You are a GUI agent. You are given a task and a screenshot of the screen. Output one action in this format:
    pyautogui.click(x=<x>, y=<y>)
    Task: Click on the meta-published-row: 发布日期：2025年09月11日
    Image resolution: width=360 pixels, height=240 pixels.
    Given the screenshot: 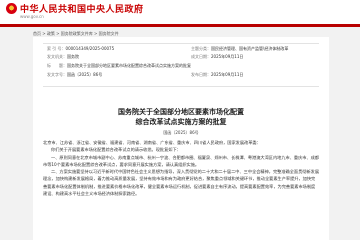 What is the action you would take?
    pyautogui.click(x=217, y=74)
    